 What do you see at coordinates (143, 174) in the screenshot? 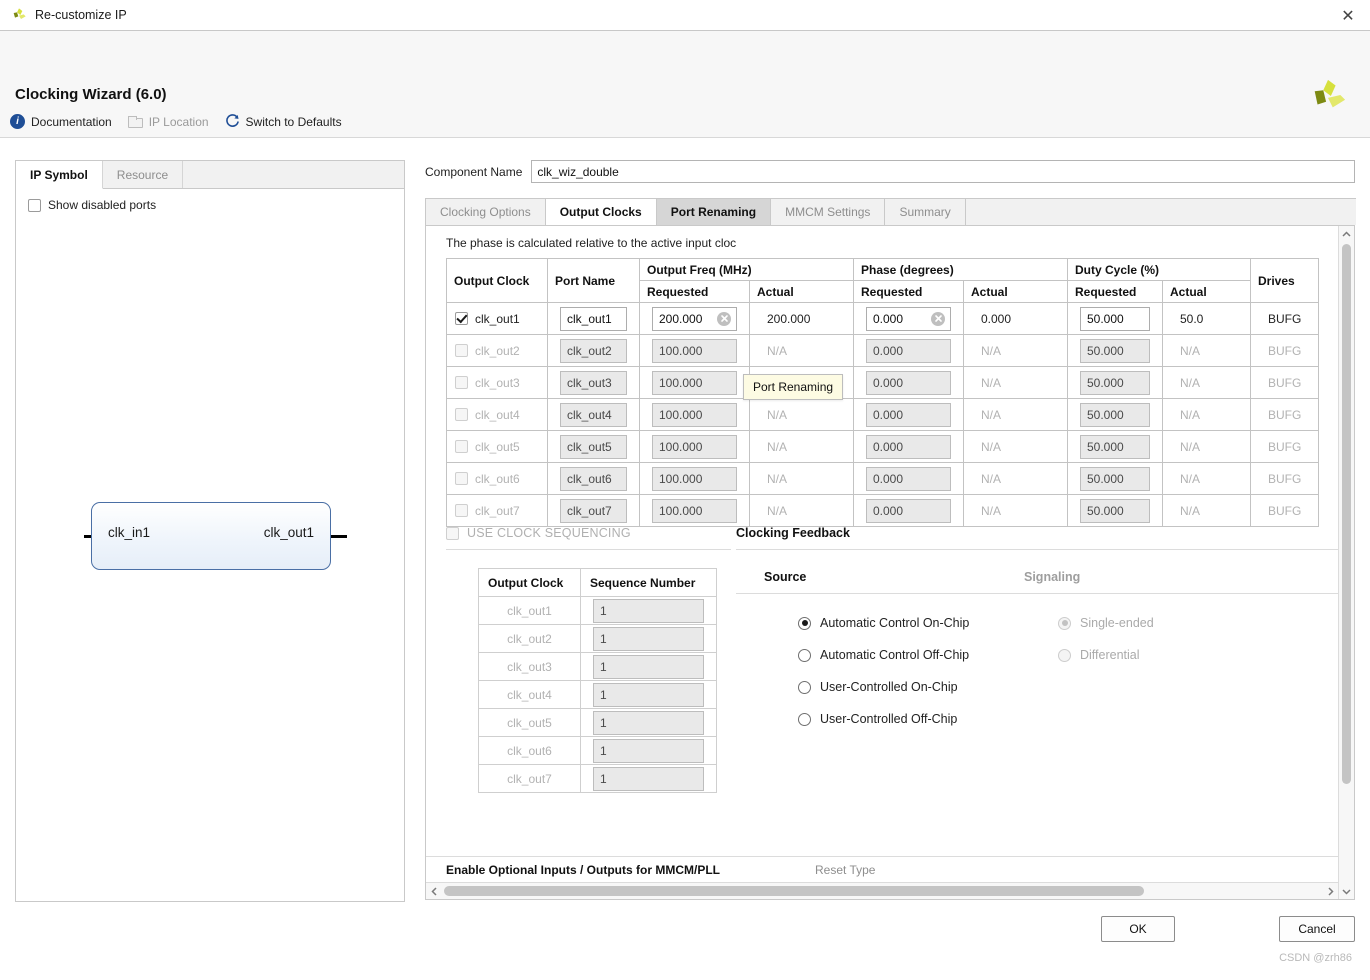
I see `tab-resource: Resource` at bounding box center [143, 174].